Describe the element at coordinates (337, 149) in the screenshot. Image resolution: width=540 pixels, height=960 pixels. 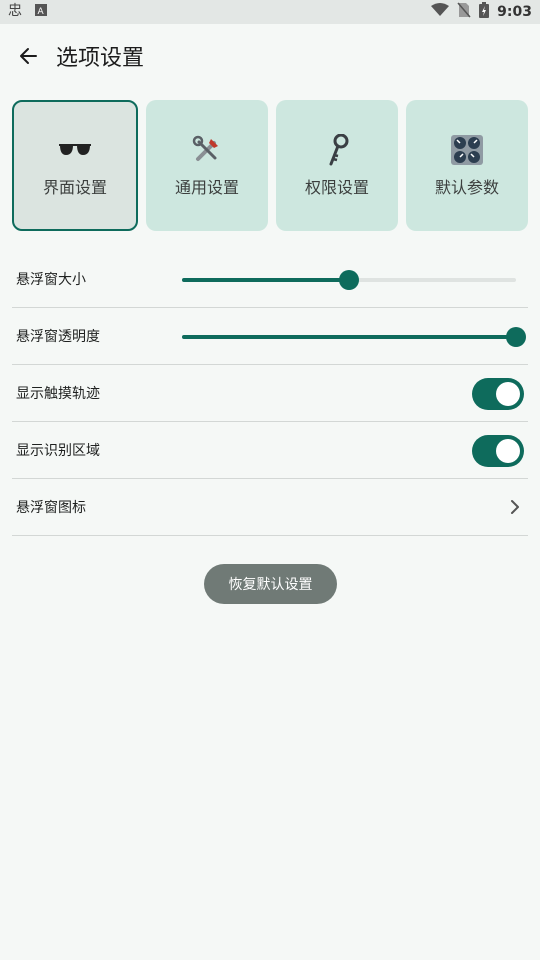
I see `key-icon` at that location.